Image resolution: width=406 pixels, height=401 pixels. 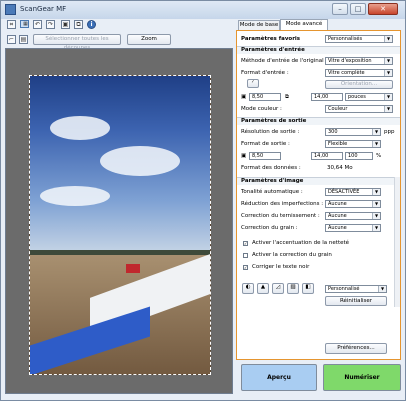 I want to click on preview-button: Aperçu, so click(x=279, y=377).